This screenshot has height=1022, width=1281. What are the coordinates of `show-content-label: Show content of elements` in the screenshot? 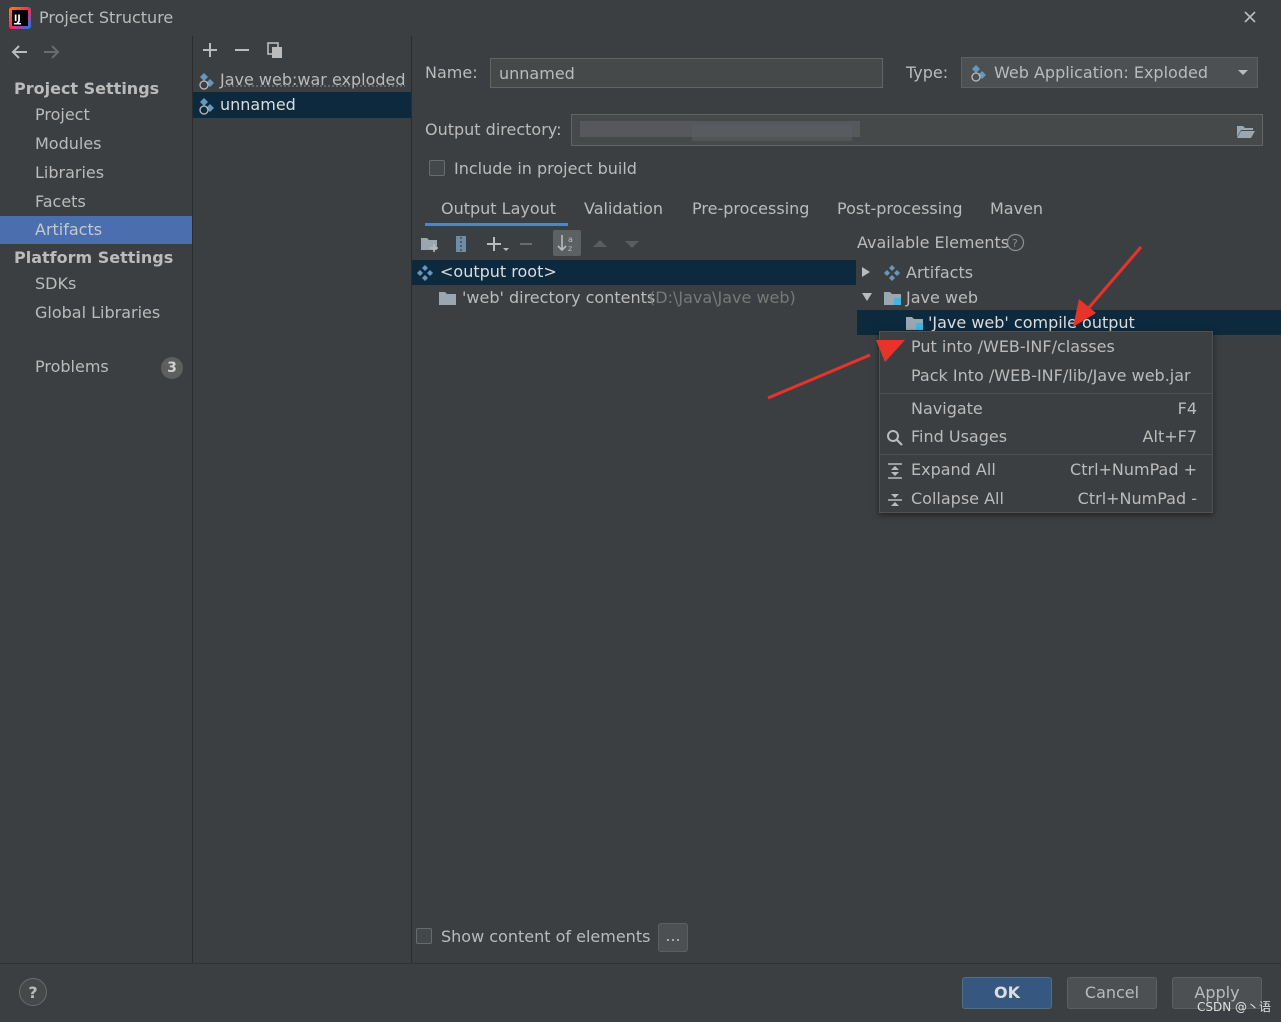 It's located at (546, 936).